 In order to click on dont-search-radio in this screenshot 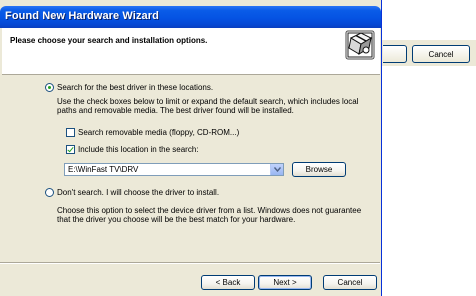, I will do `click(49, 192)`.